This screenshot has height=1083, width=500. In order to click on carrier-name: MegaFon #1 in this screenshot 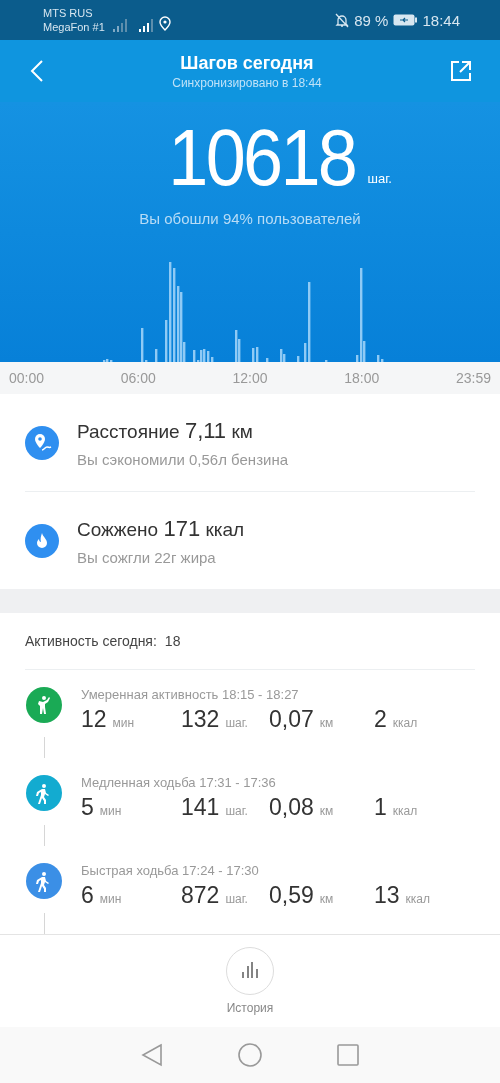, I will do `click(74, 27)`.